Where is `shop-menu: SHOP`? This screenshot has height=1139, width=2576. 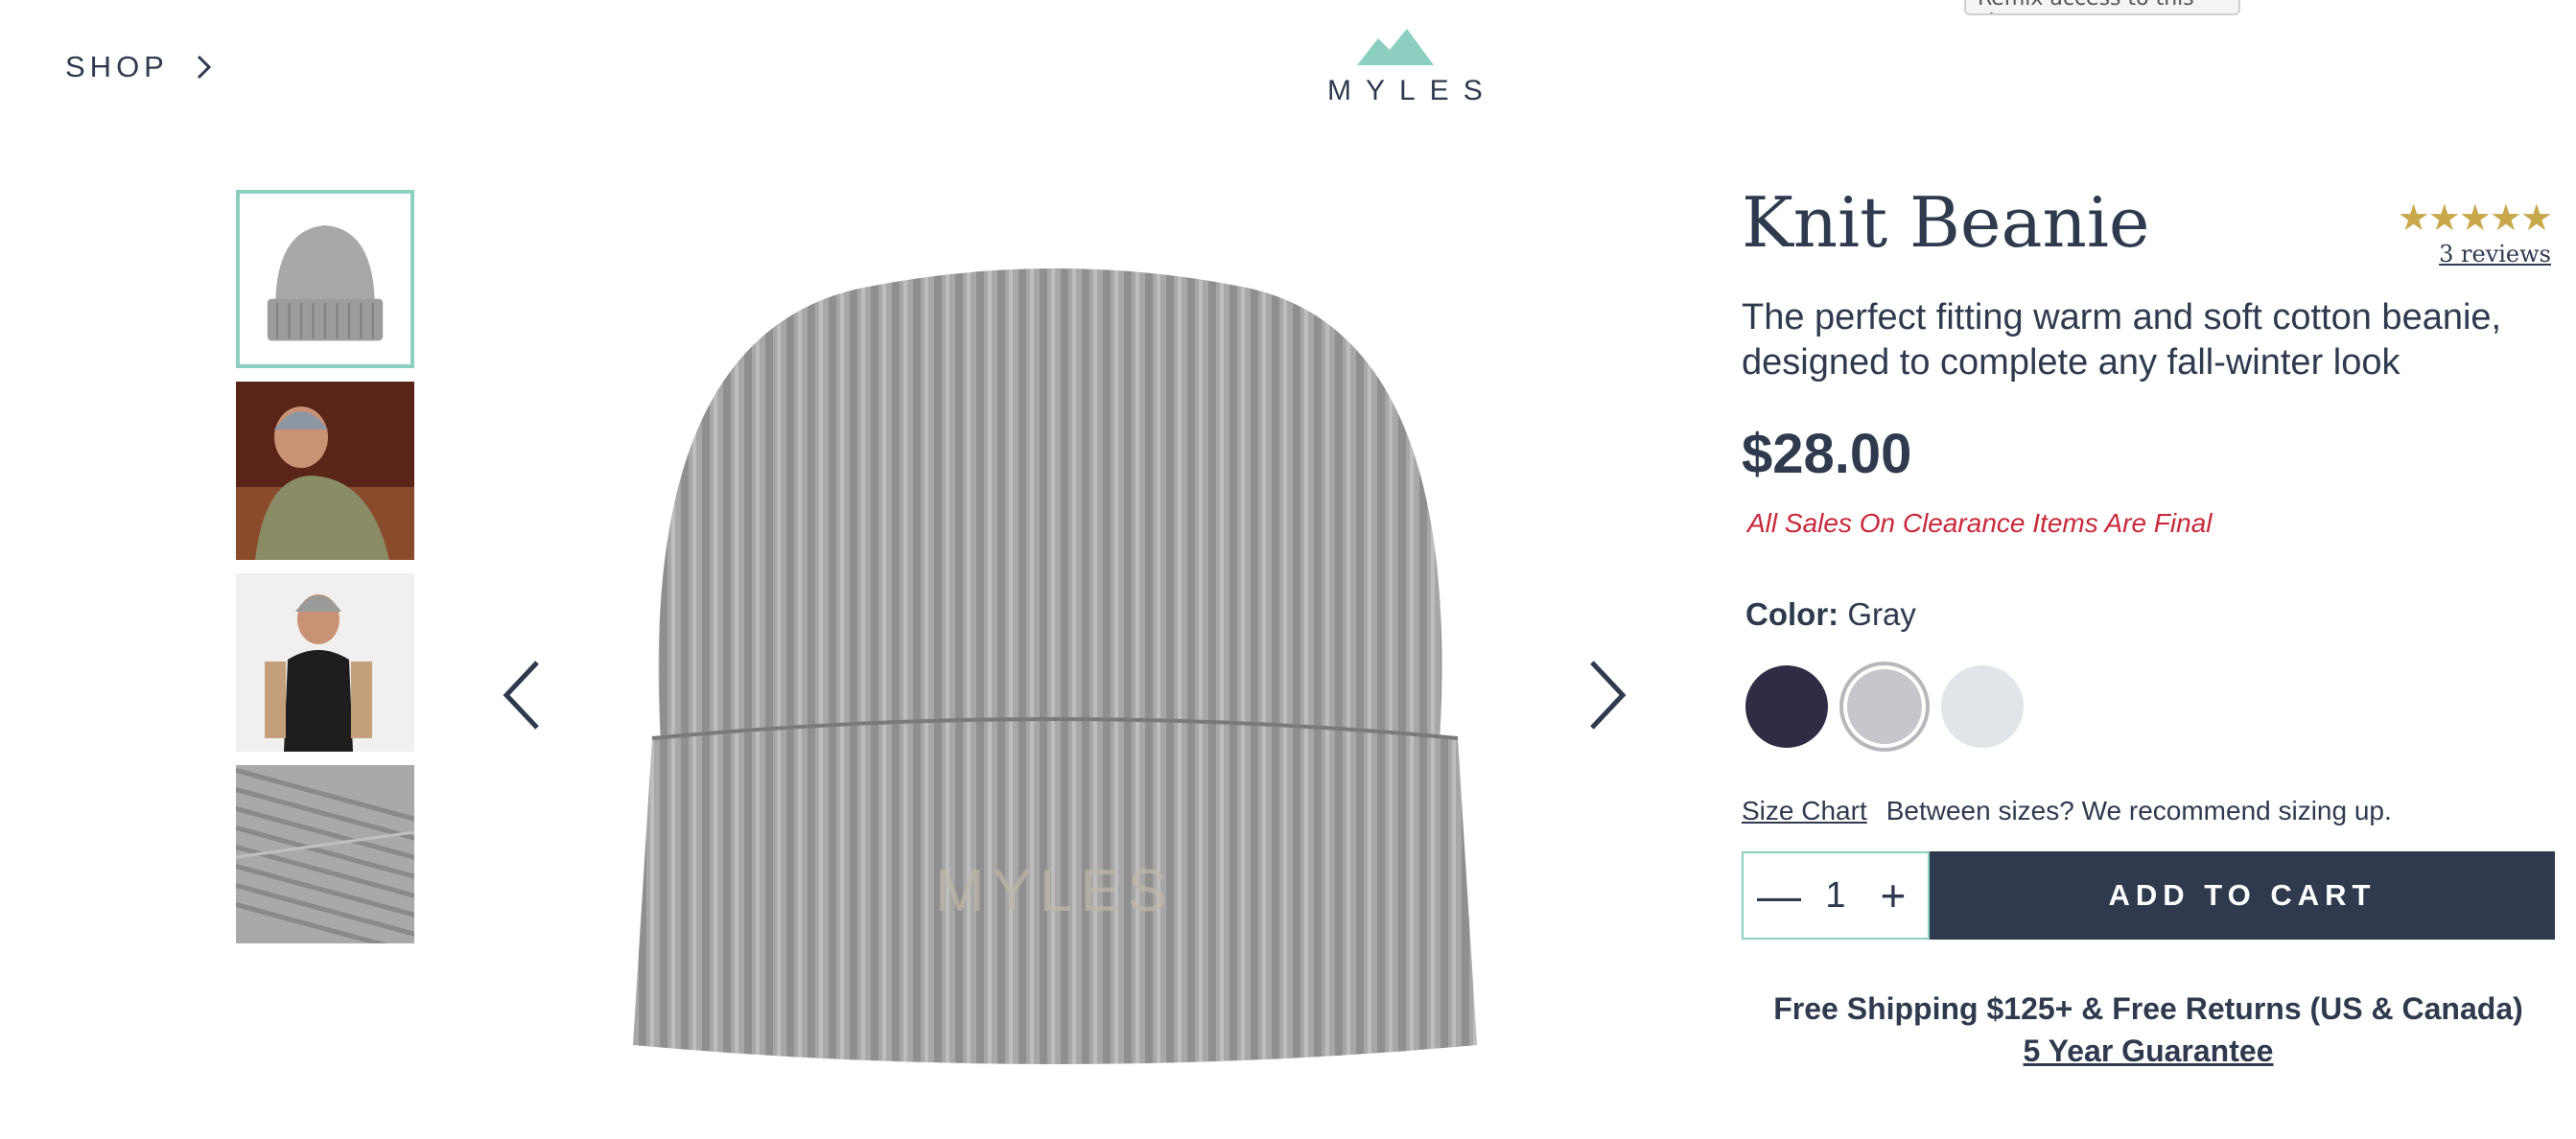
shop-menu: SHOP is located at coordinates (139, 67).